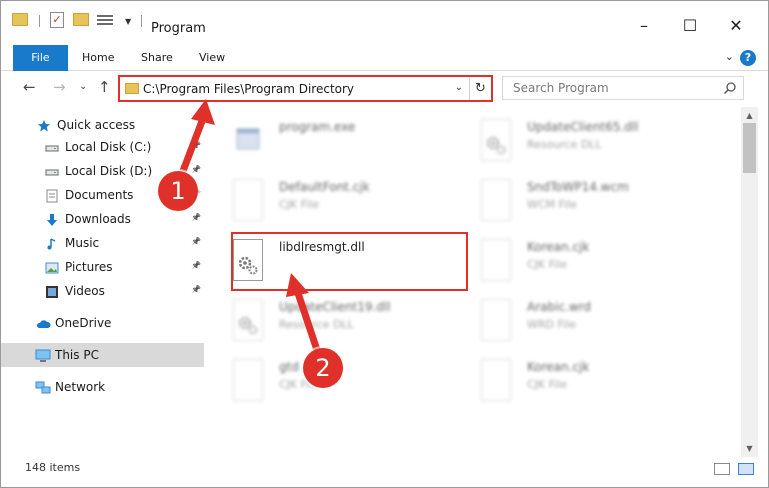 The height and width of the screenshot is (488, 769). What do you see at coordinates (52, 195) in the screenshot?
I see `document-icon` at bounding box center [52, 195].